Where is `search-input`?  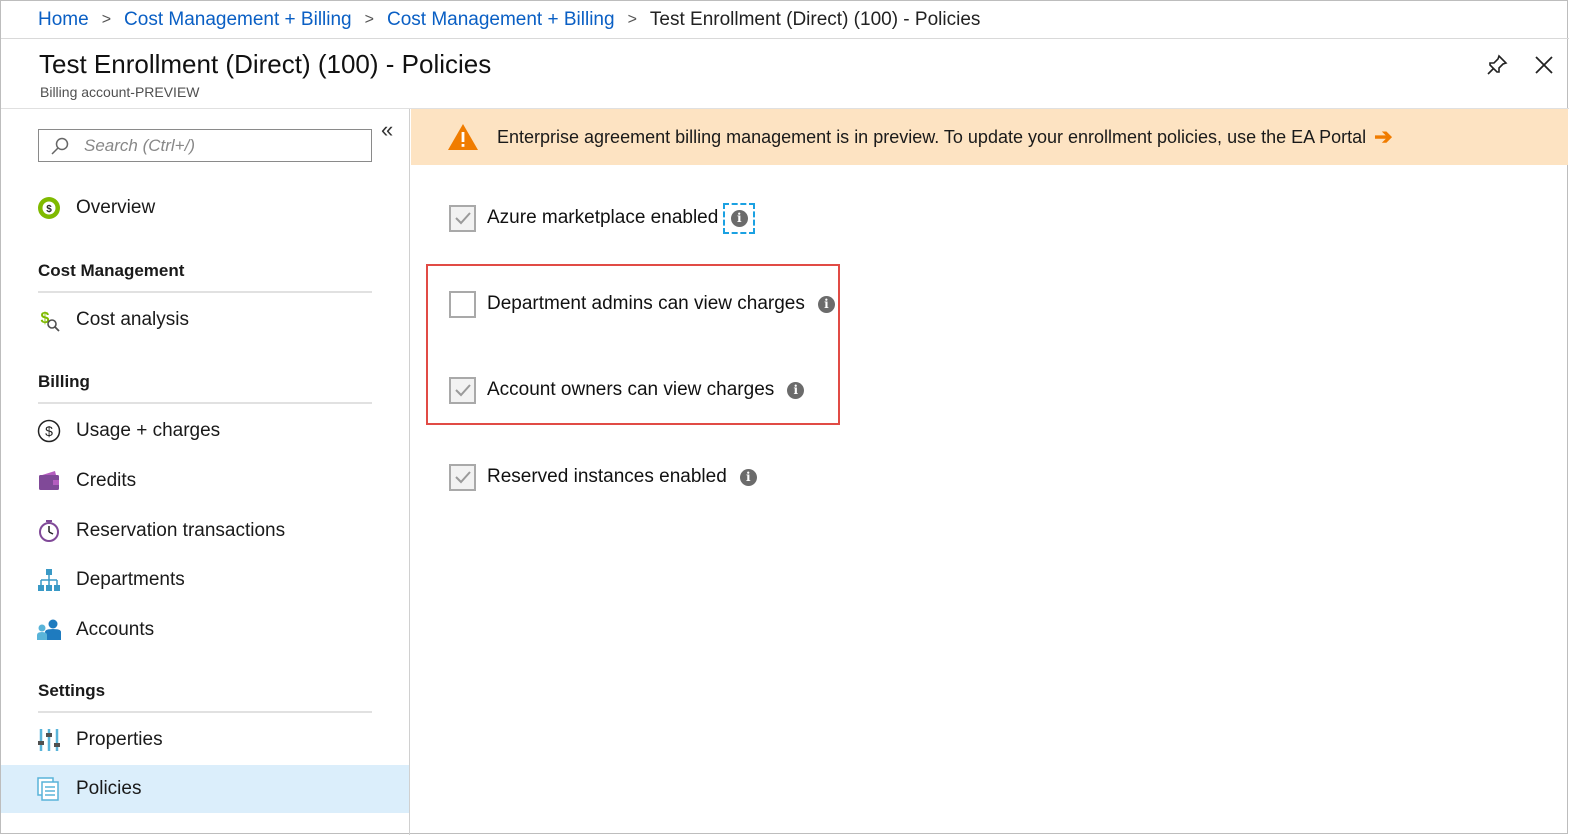
search-input is located at coordinates (214, 145).